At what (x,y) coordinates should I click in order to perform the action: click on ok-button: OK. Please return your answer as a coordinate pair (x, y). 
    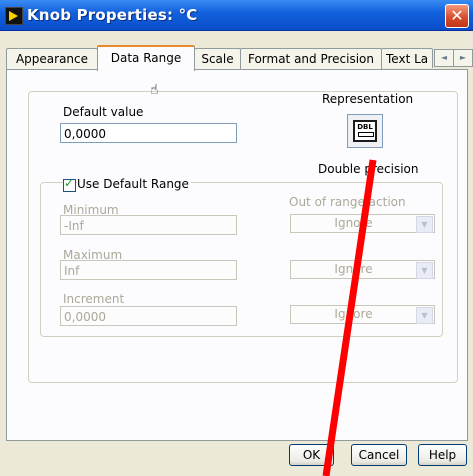
    Looking at the image, I should click on (311, 455).